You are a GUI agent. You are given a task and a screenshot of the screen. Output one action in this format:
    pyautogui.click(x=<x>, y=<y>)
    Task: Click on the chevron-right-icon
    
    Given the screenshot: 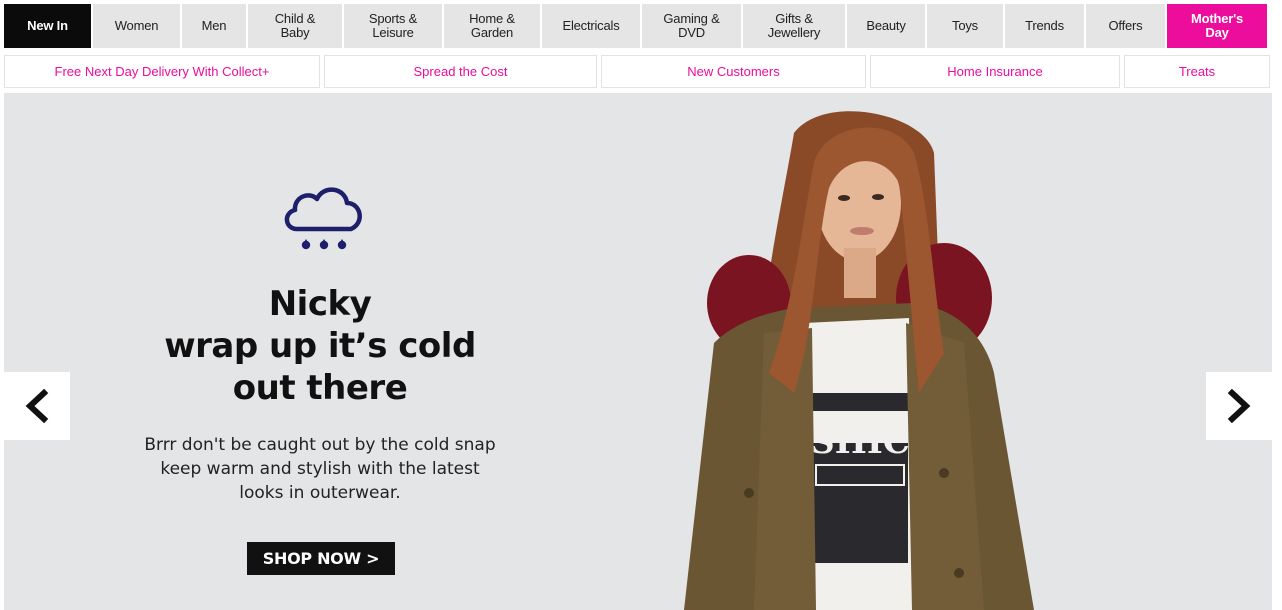 What is the action you would take?
    pyautogui.click(x=1239, y=406)
    